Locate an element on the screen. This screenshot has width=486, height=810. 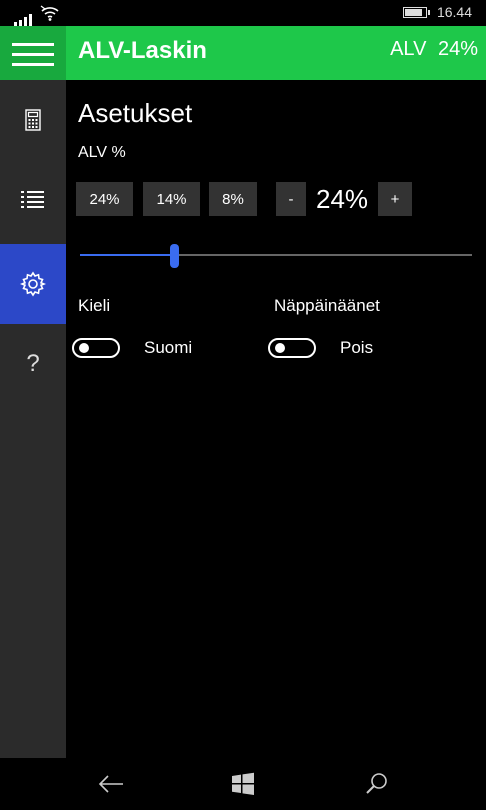
language-toggle is located at coordinates (96, 348).